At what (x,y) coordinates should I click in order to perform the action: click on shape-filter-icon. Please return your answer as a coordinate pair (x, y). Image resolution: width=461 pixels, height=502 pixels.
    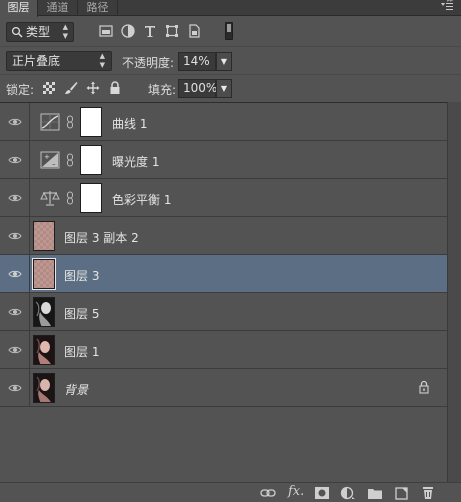
    Looking at the image, I should click on (172, 31).